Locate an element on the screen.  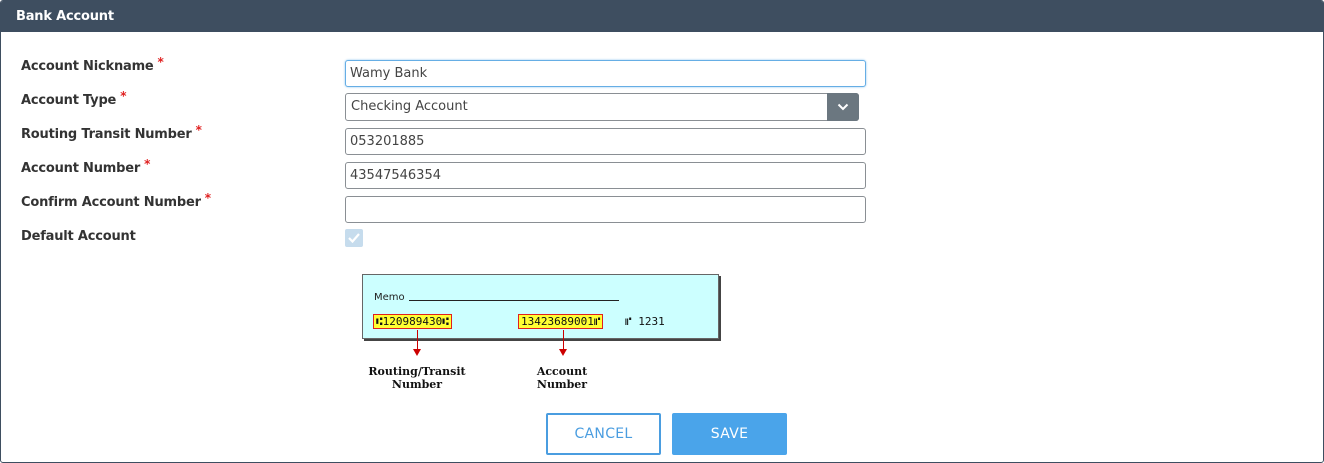
confirm-account-label-text: Confirm Account Number is located at coordinates (111, 202).